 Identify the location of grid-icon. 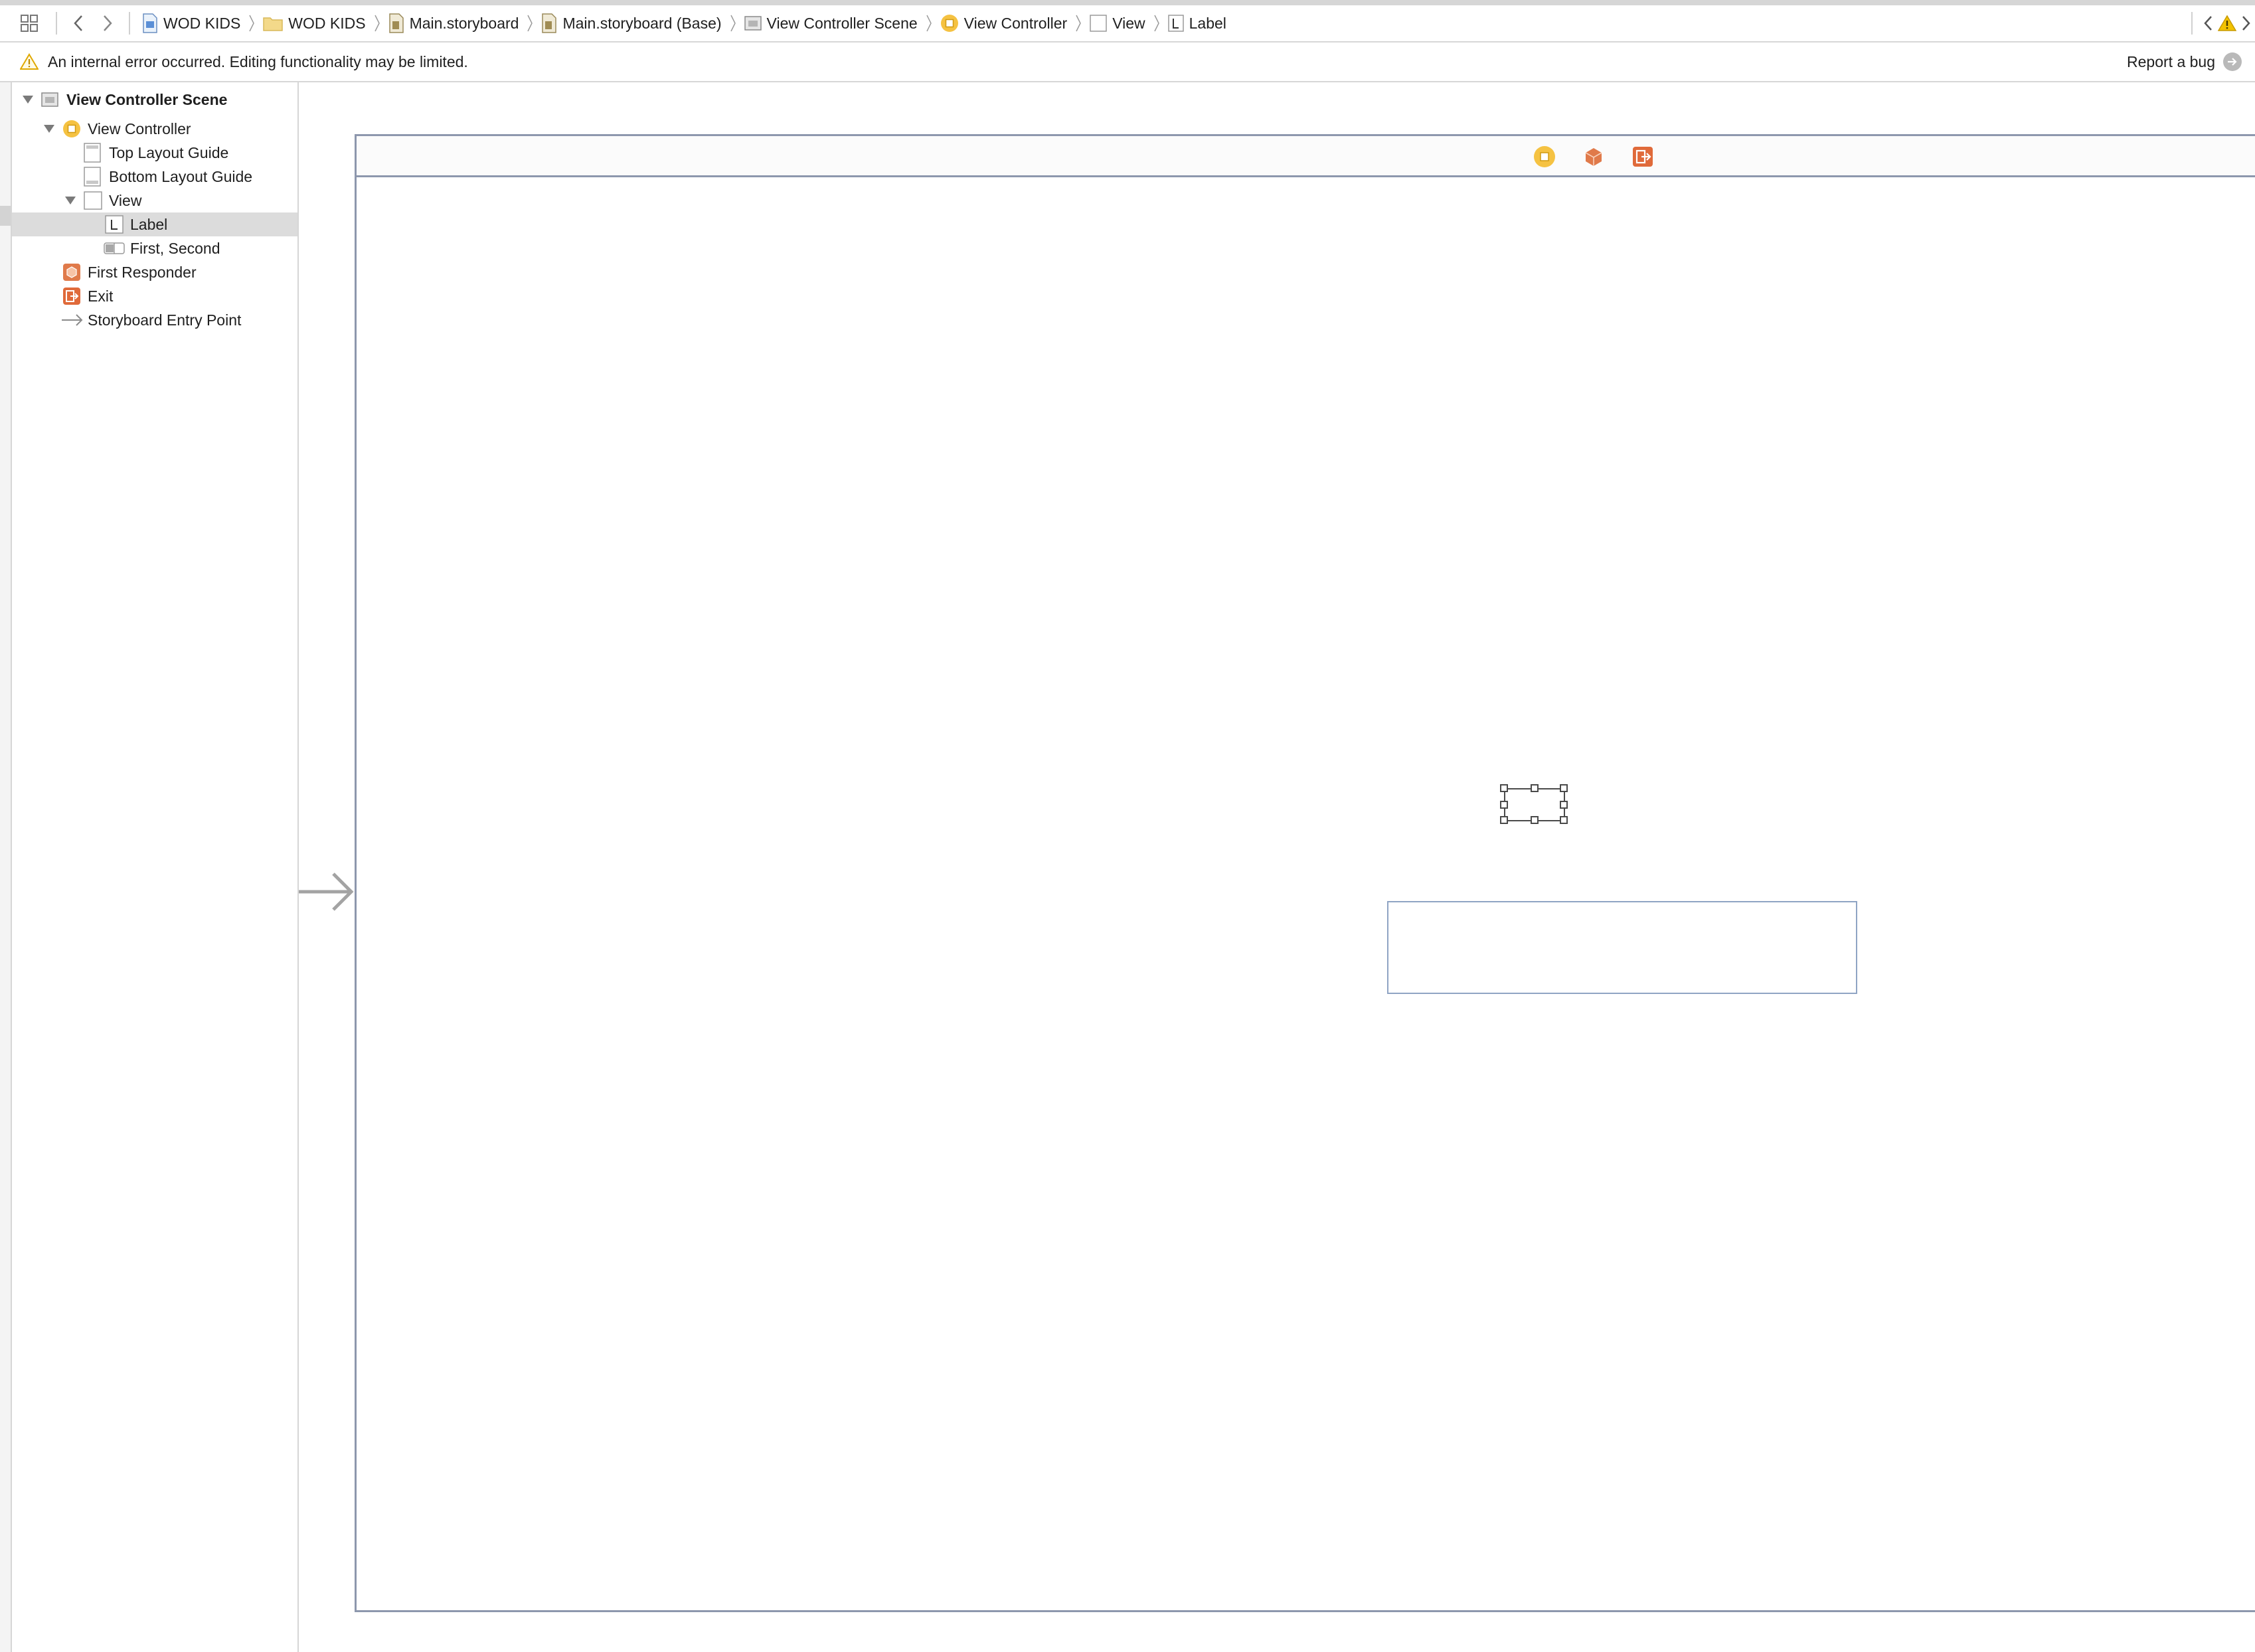
(30, 23).